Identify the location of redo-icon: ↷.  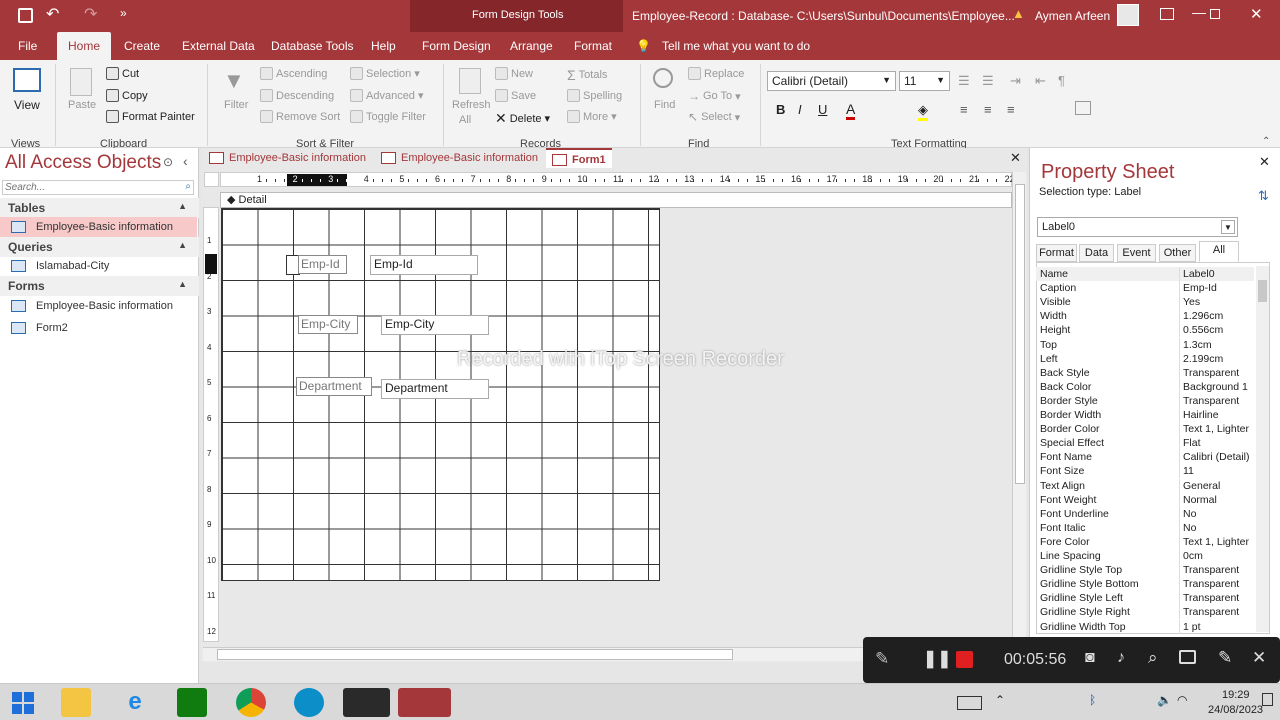
(90, 14).